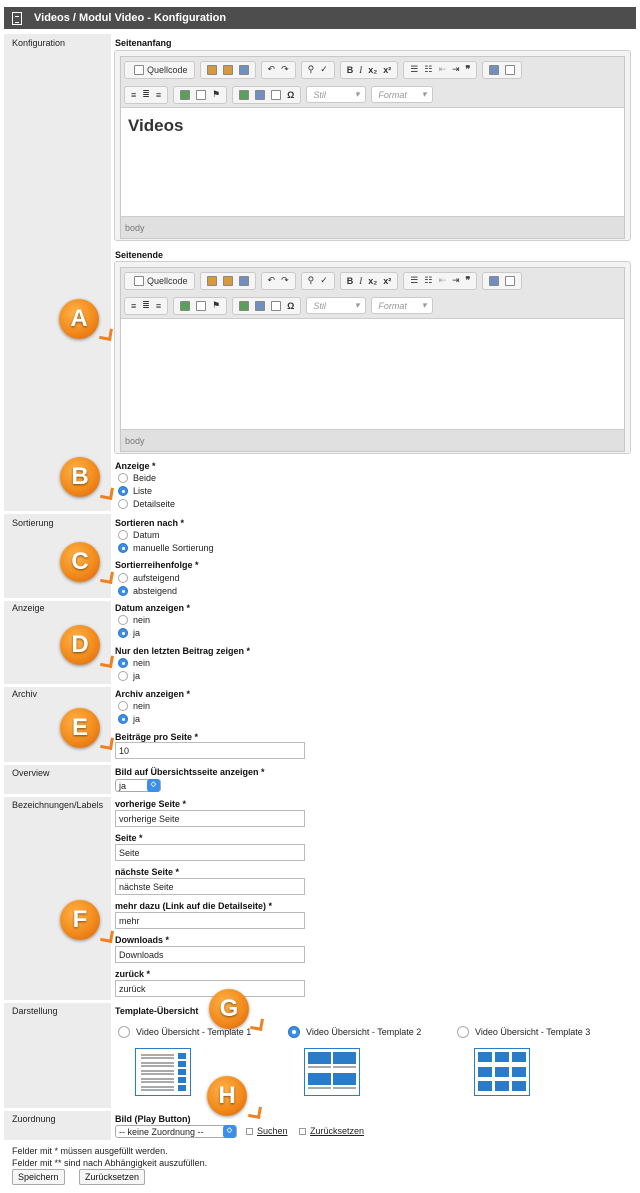 Image resolution: width=640 pixels, height=1193 pixels. I want to click on prev-input, so click(210, 818).